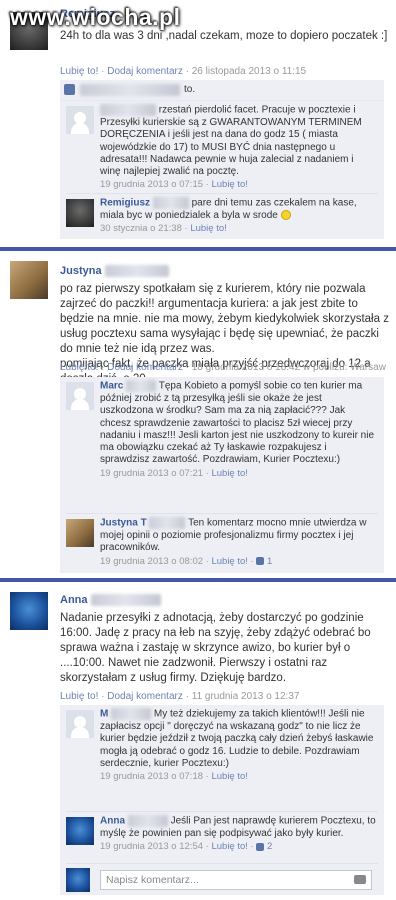  What do you see at coordinates (285, 215) in the screenshot?
I see `smiley-icon` at bounding box center [285, 215].